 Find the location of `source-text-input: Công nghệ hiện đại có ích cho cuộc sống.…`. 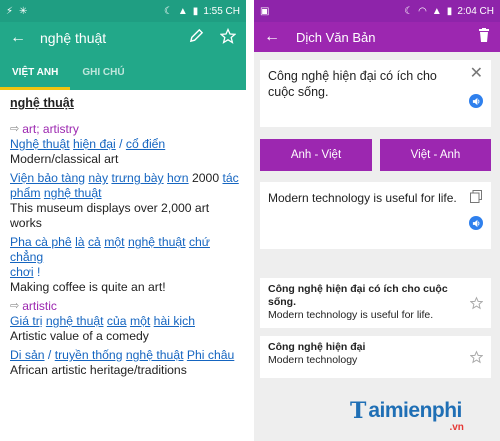

source-text-input: Công nghệ hiện đại có ích cho cuộc sống.… is located at coordinates (375, 93).